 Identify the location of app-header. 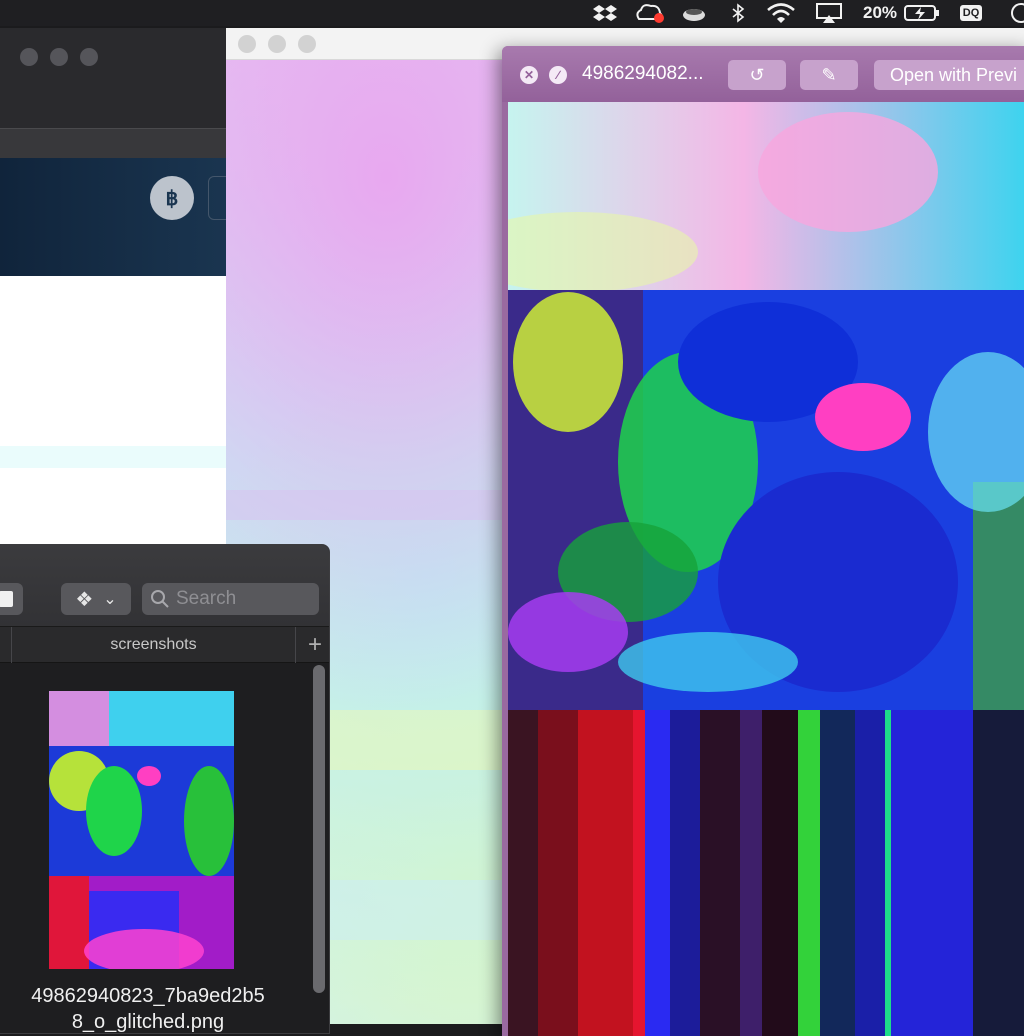
(114, 217).